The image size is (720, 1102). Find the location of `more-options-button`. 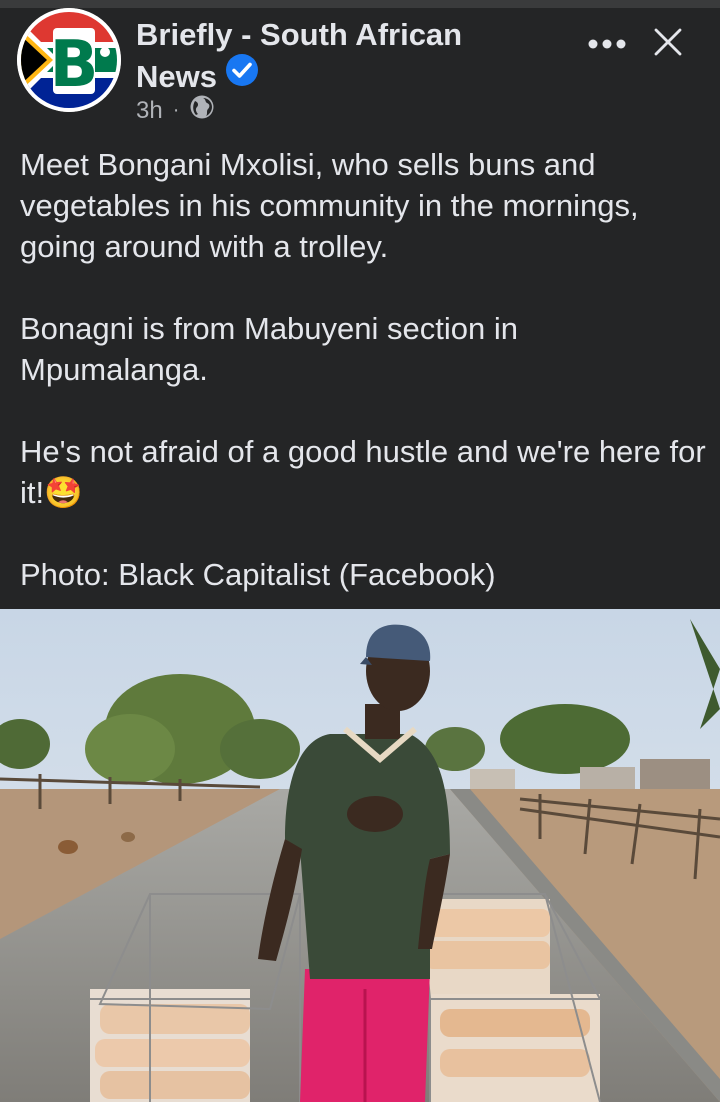

more-options-button is located at coordinates (607, 44).